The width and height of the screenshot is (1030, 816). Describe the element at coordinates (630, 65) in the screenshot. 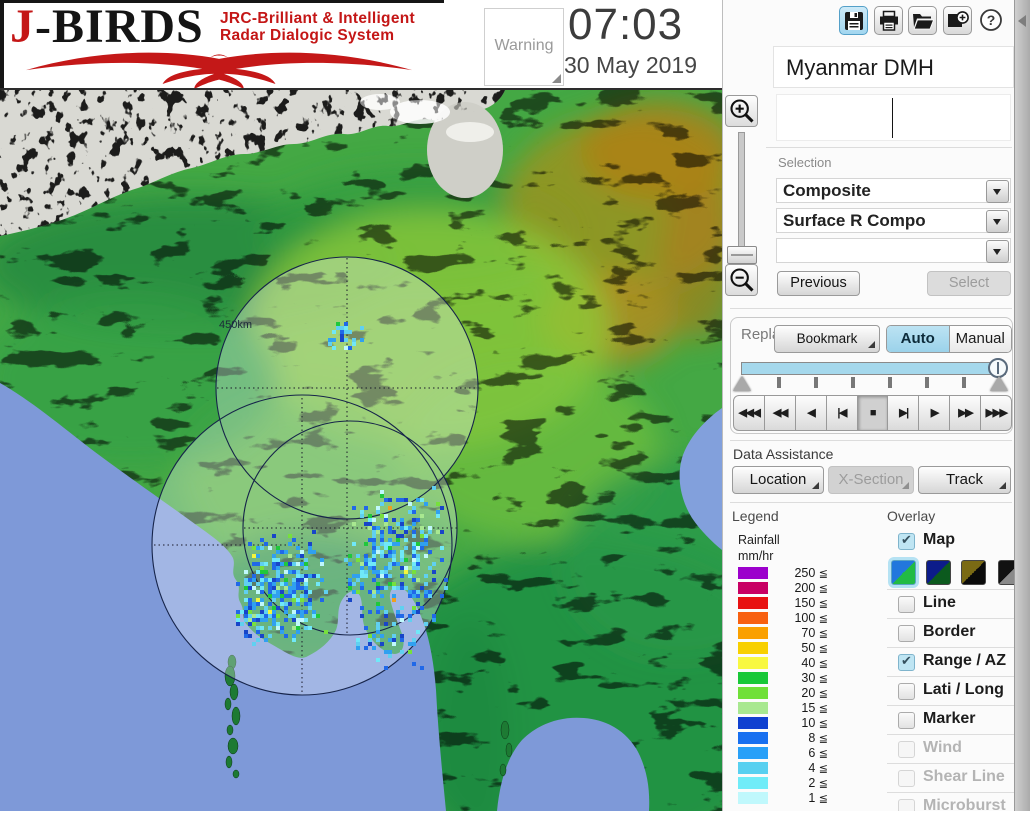

I see `clock-date: 30 May 2019` at that location.